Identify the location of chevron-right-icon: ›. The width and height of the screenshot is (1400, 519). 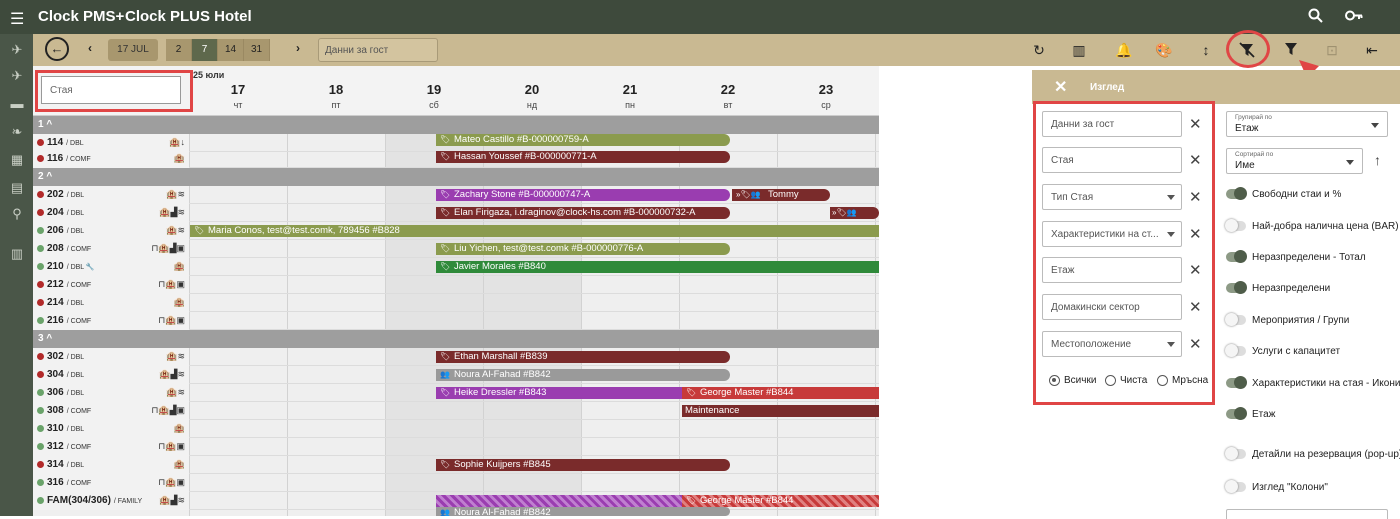
(298, 48).